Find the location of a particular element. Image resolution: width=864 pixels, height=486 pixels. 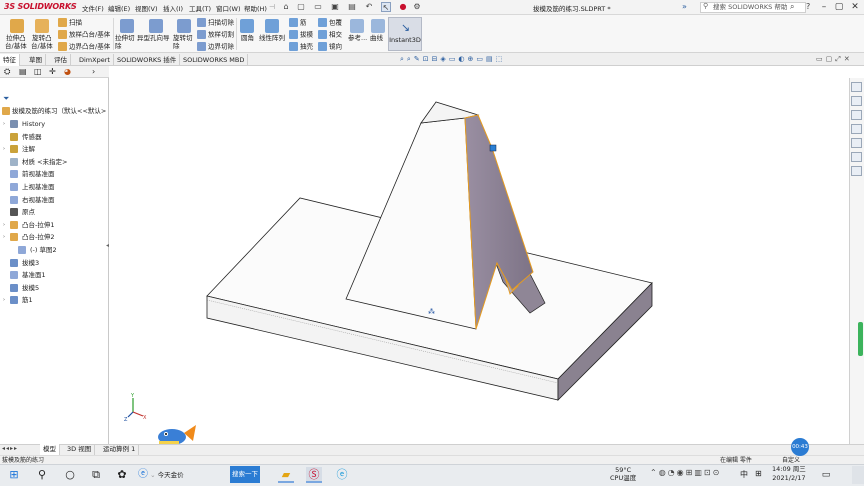

menu-view: 视图(V) is located at coordinates (146, 8).